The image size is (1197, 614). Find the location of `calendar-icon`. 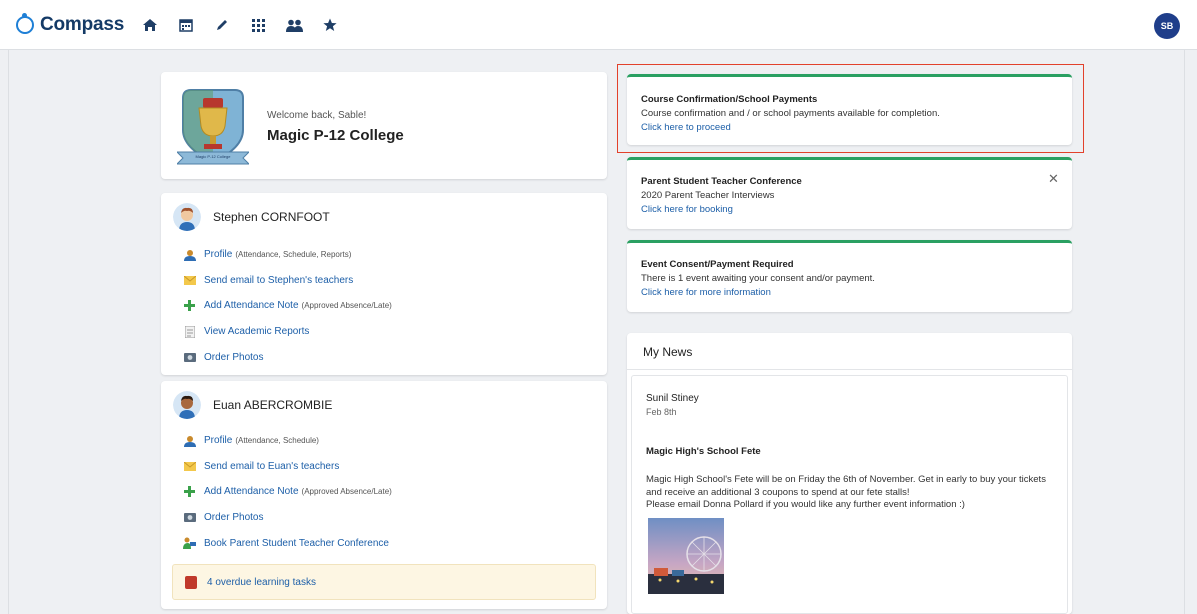

calendar-icon is located at coordinates (186, 25).